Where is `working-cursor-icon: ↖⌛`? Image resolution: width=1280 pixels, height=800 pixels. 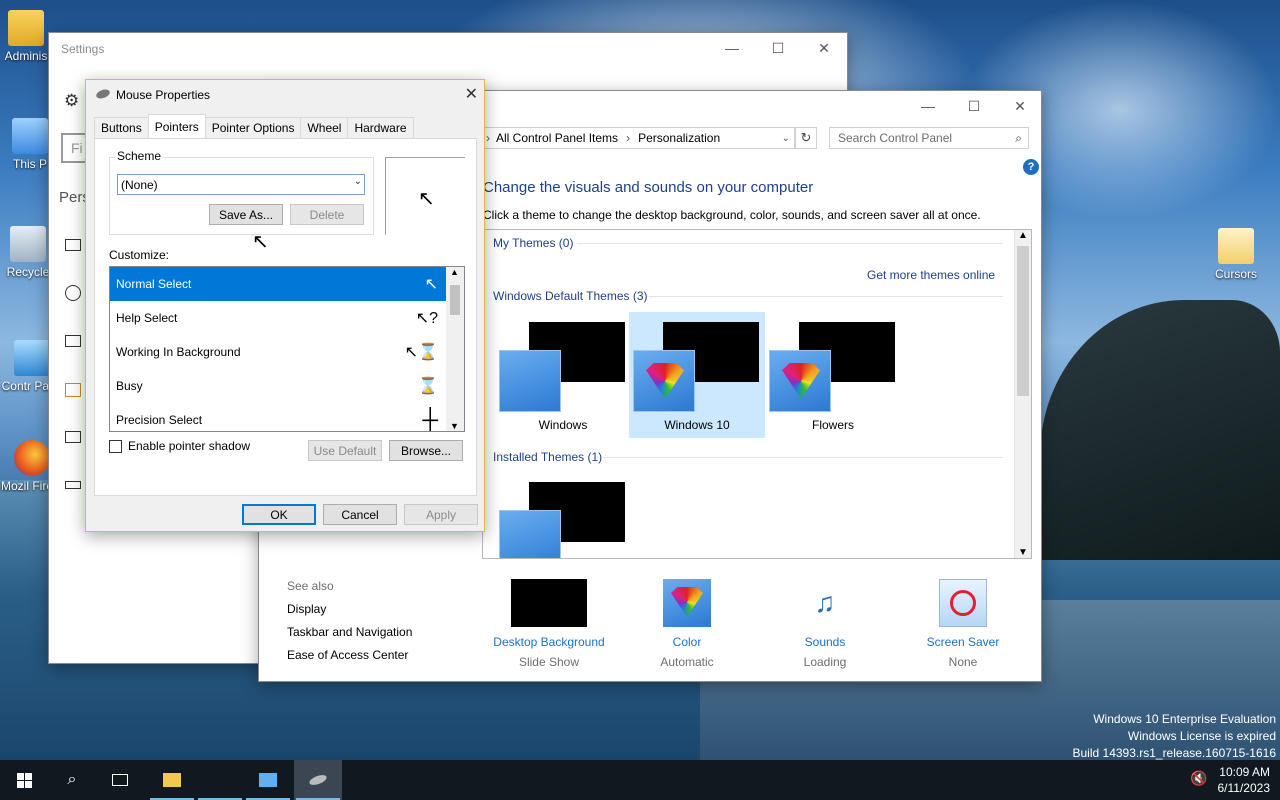
working-cursor-icon: ↖⌛ is located at coordinates (421, 352).